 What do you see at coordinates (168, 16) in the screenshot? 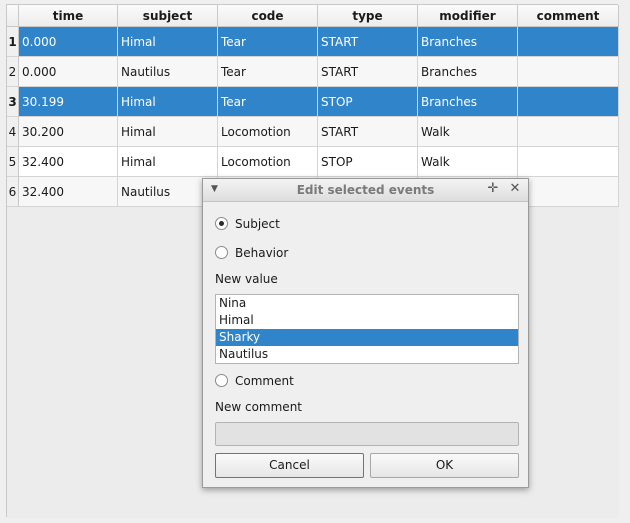
I see `column-header-subject: subject` at bounding box center [168, 16].